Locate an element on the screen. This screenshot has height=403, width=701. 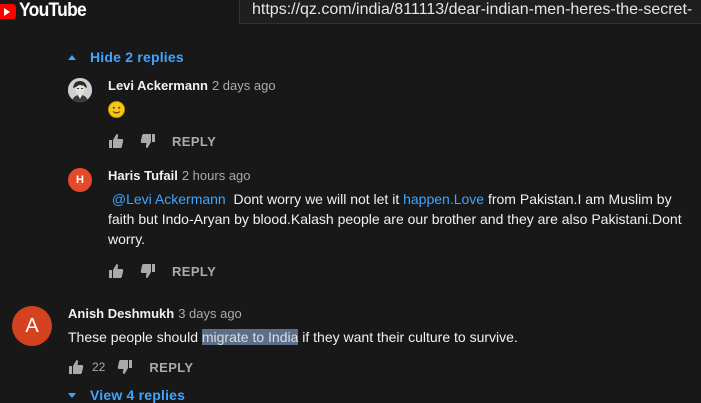
avatar-anish-deshmukh: A is located at coordinates (32, 326).